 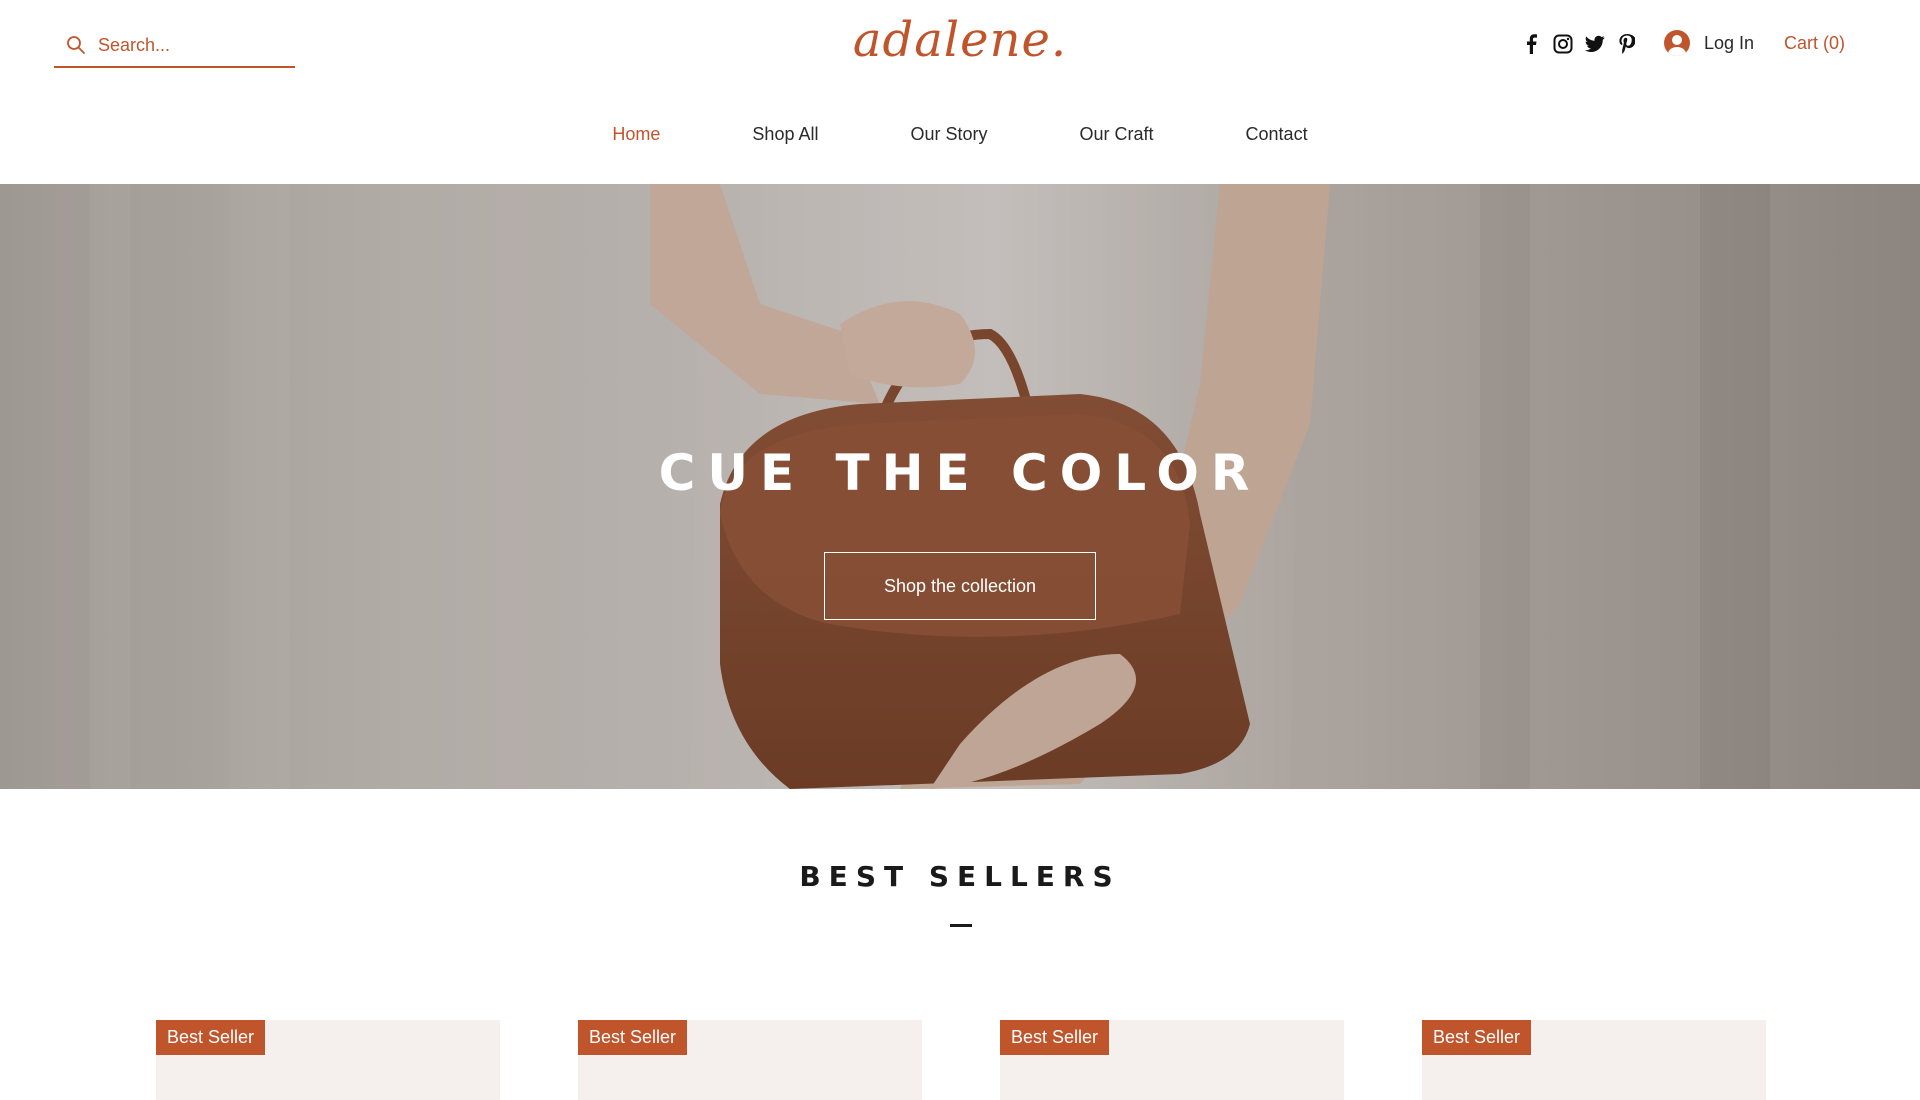 I want to click on shop-collection-button: Shop the collection, so click(x=960, y=586).